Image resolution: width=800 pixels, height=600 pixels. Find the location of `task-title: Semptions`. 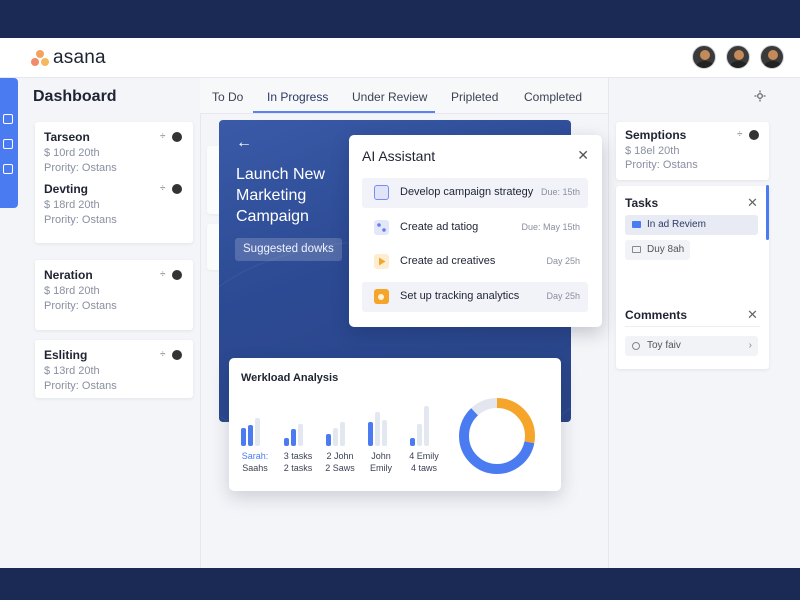

task-title: Semptions is located at coordinates (656, 135).